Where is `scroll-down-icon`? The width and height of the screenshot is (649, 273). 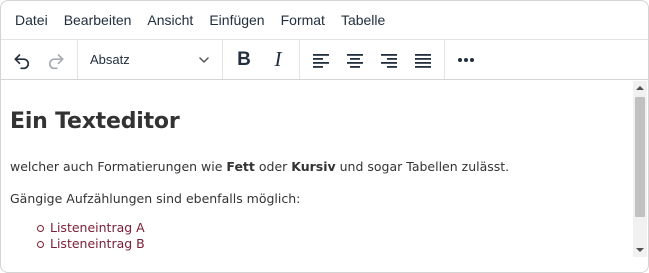
scroll-down-icon is located at coordinates (640, 250).